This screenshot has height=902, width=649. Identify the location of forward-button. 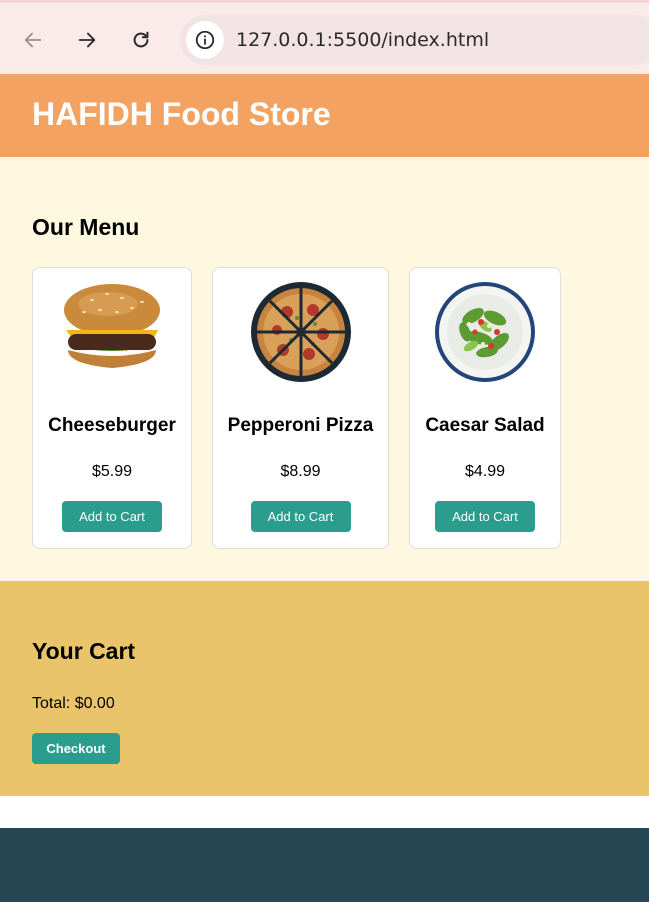
(87, 40).